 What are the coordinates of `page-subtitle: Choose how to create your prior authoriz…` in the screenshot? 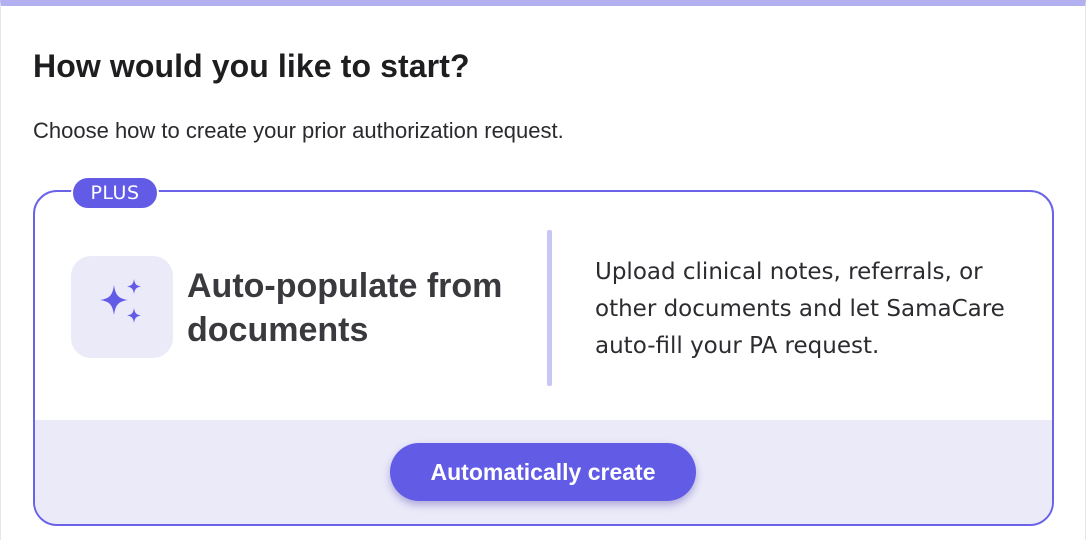 It's located at (298, 130).